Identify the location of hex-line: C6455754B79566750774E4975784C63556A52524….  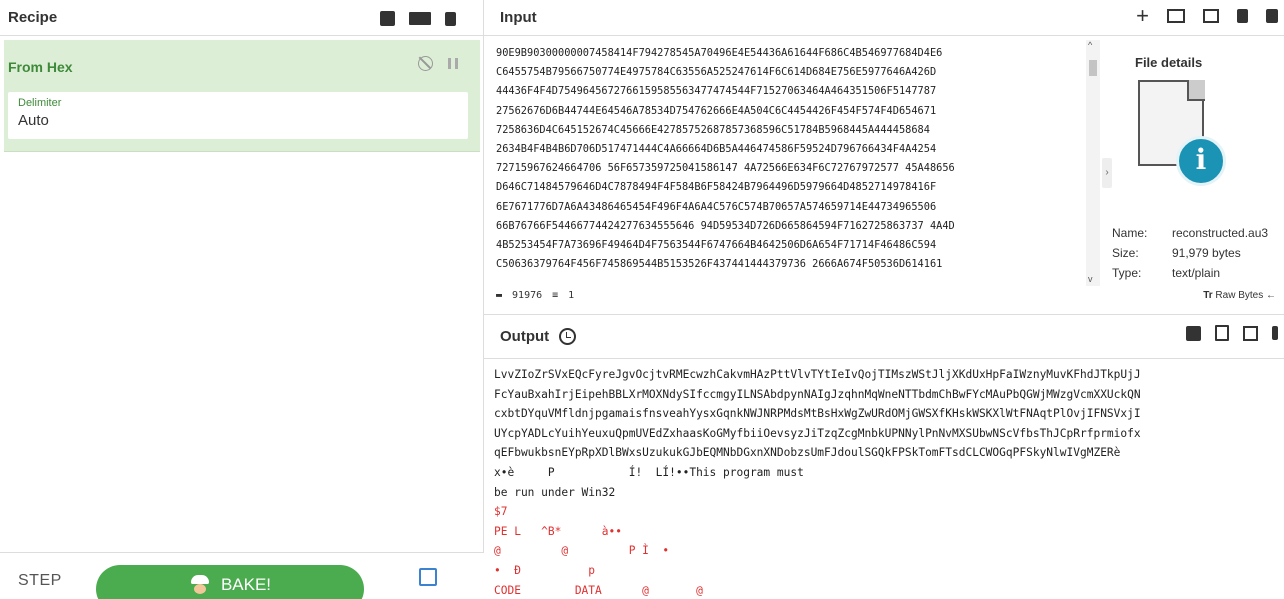
(716, 72).